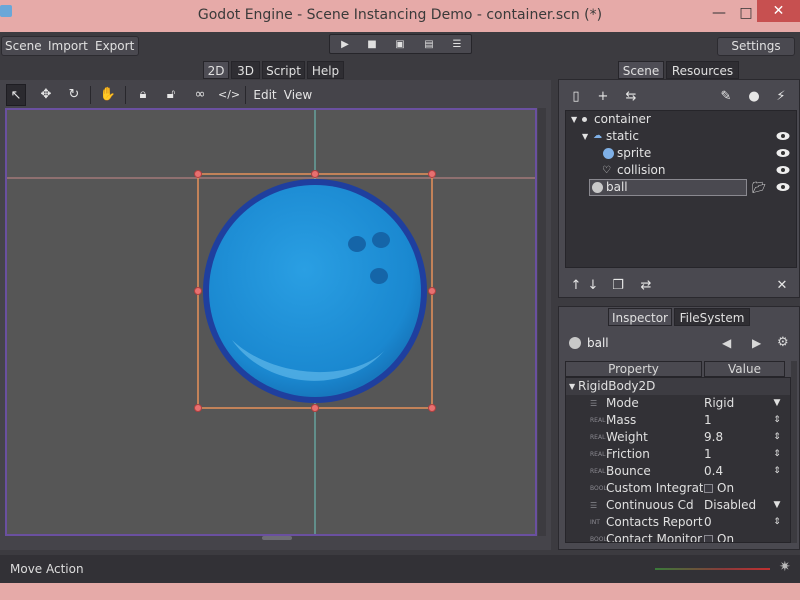  What do you see at coordinates (277, 538) in the screenshot?
I see `viewport-hscroll-thumb` at bounding box center [277, 538].